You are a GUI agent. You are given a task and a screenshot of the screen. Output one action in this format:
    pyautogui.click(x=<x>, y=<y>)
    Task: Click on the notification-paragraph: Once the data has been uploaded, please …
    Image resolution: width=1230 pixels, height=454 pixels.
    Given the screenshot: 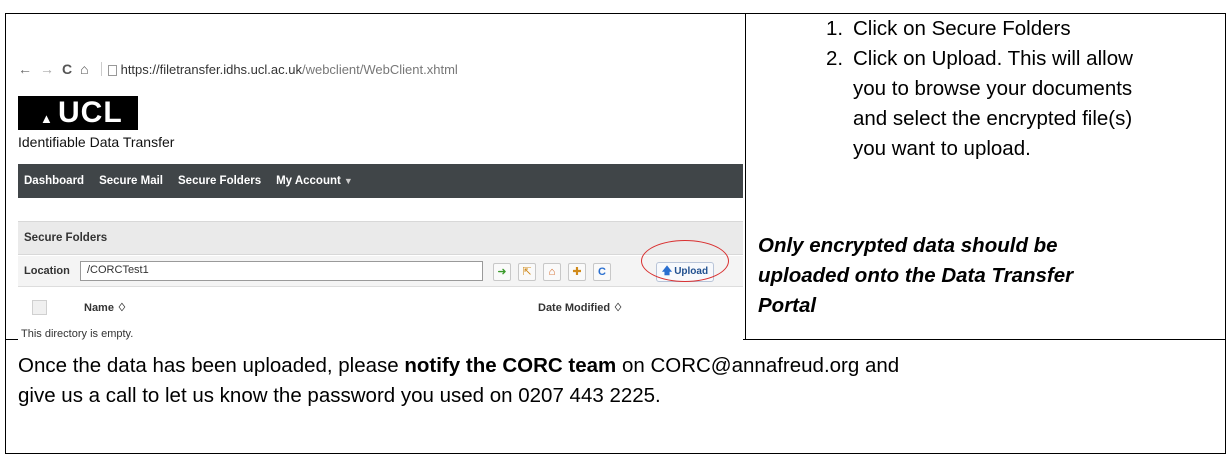 What is the action you would take?
    pyautogui.click(x=618, y=381)
    